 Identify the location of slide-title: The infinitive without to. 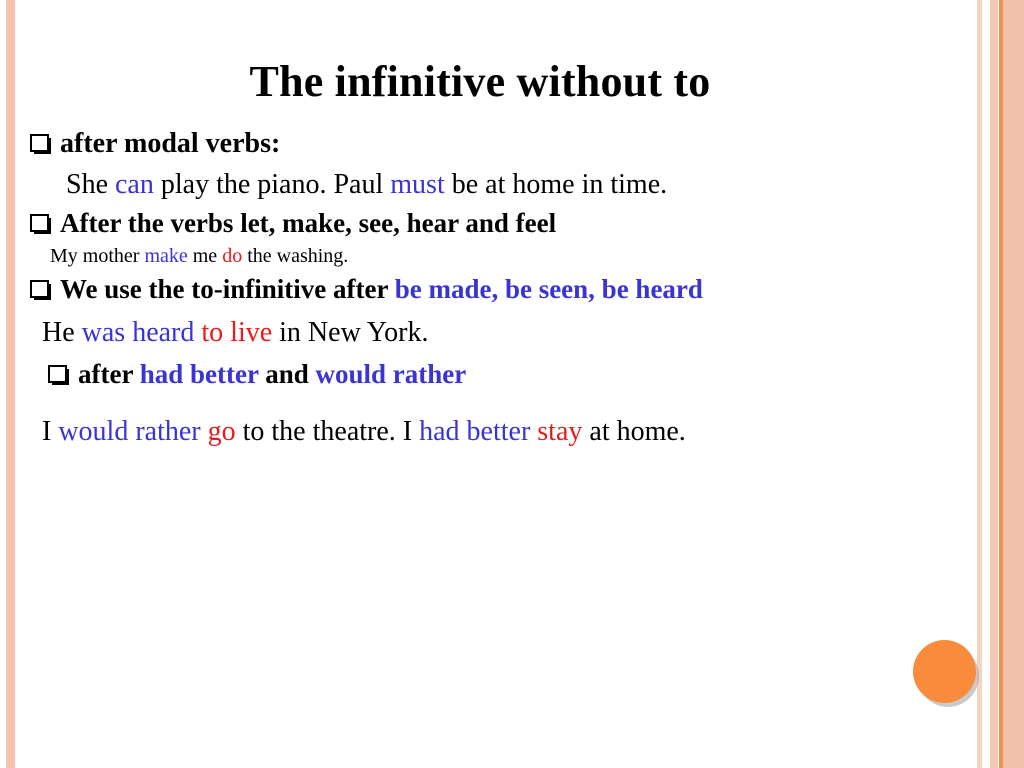
(480, 82).